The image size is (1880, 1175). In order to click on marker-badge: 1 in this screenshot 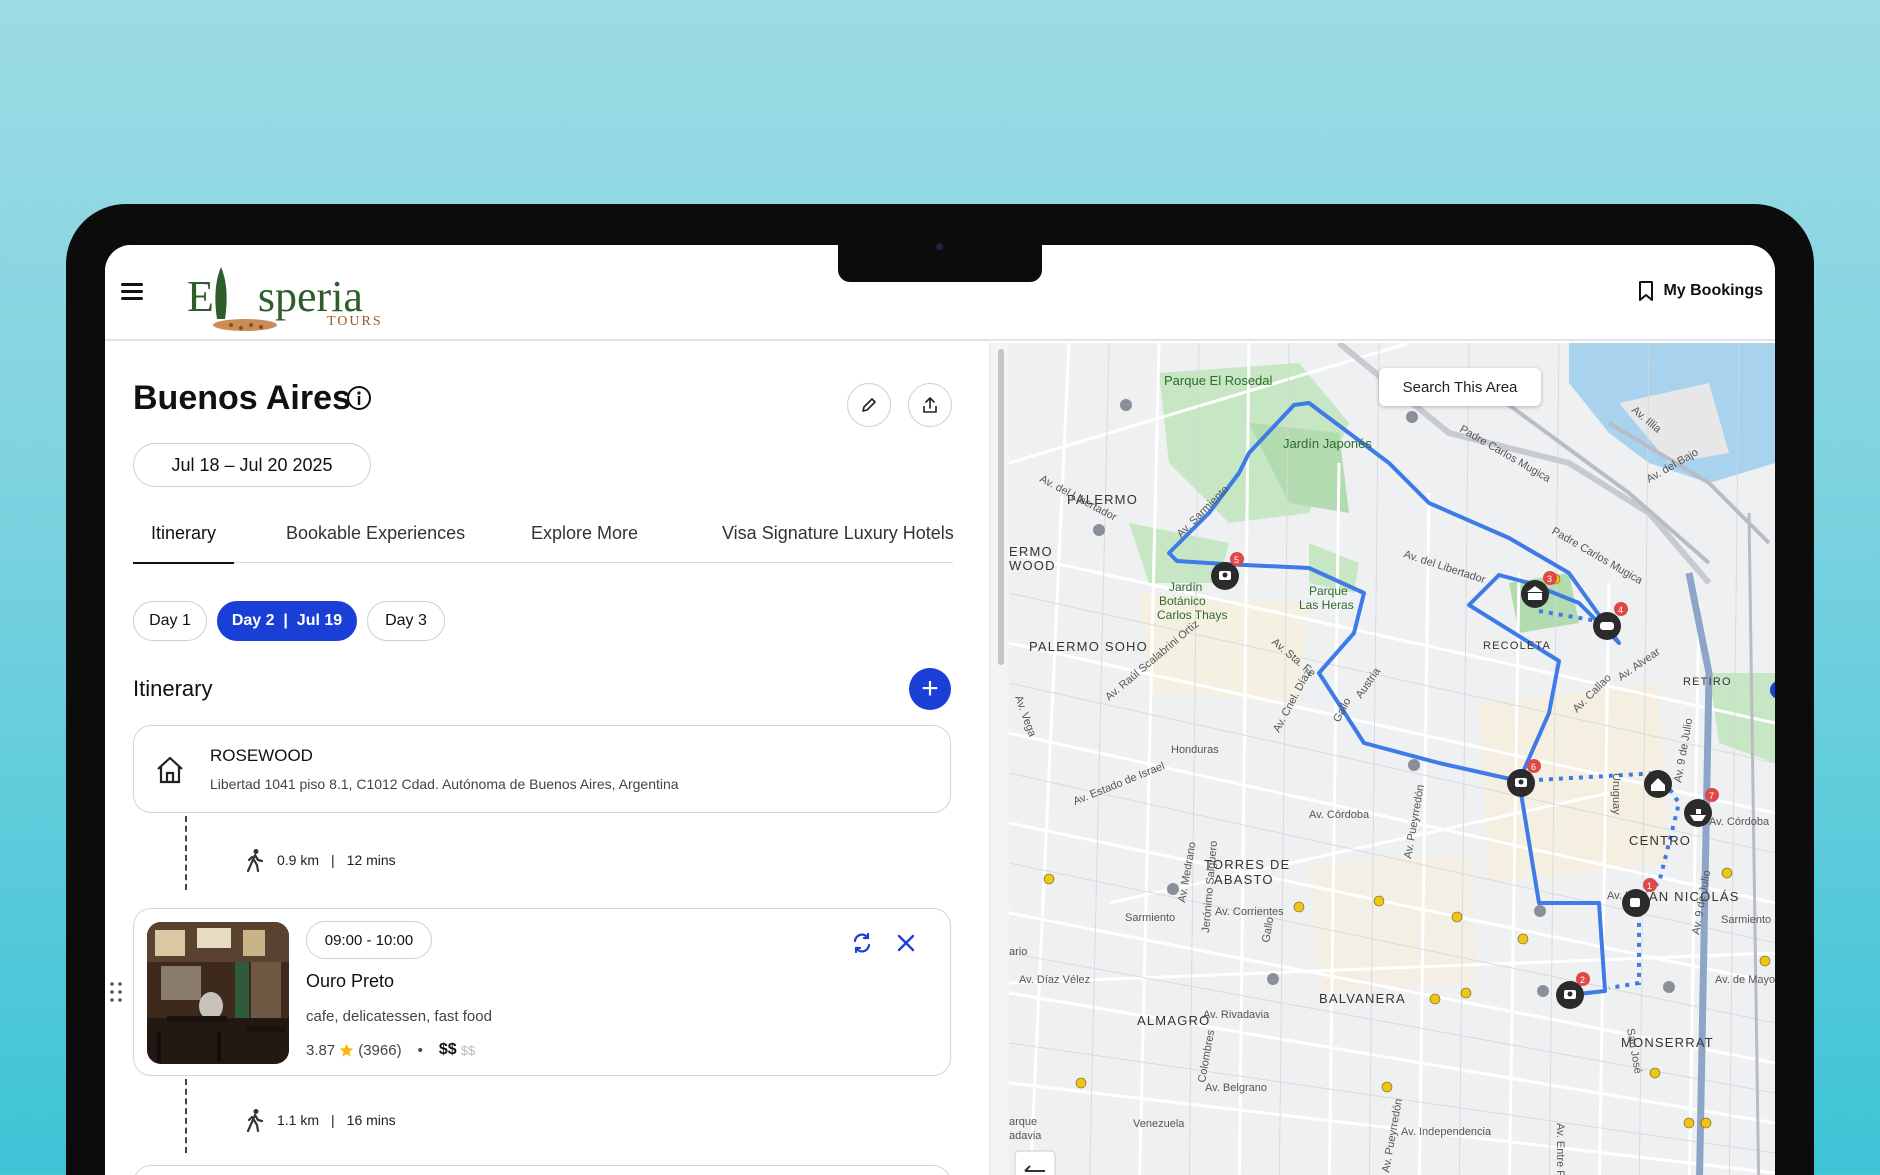, I will do `click(1649, 886)`.